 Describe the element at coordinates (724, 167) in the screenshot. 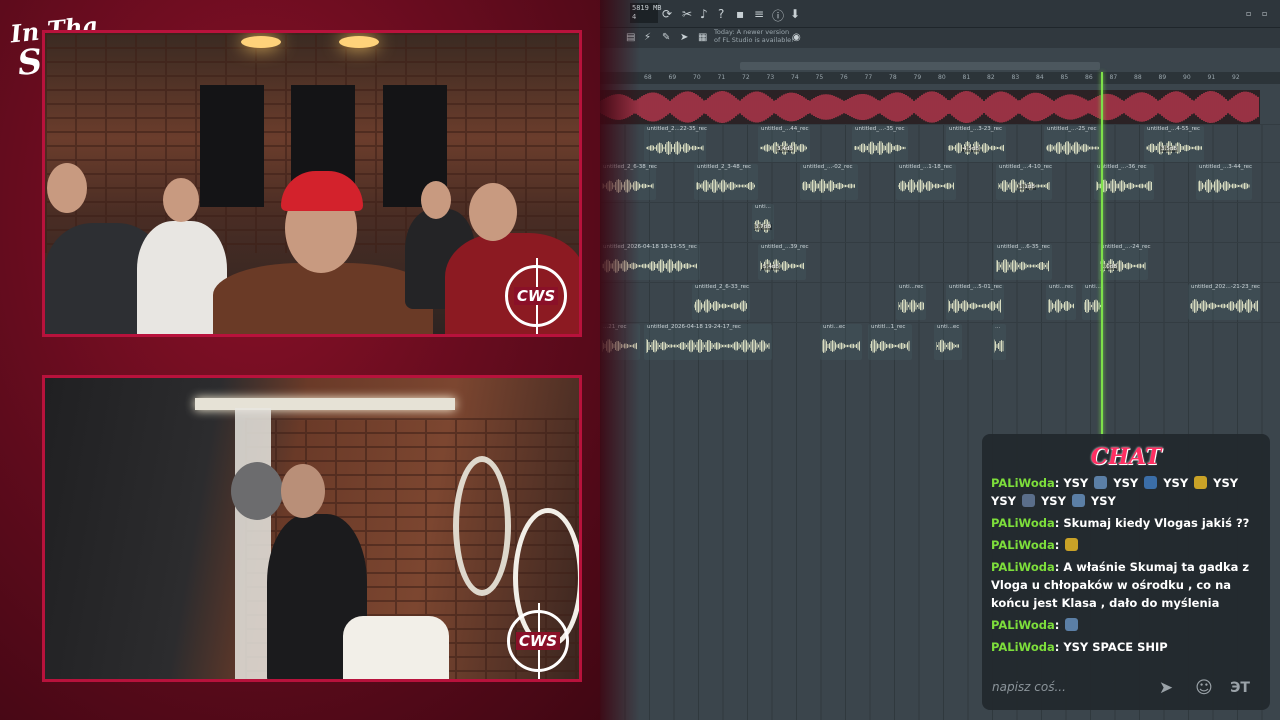

I see `clip-label: untitled_2_3-48_rec` at that location.